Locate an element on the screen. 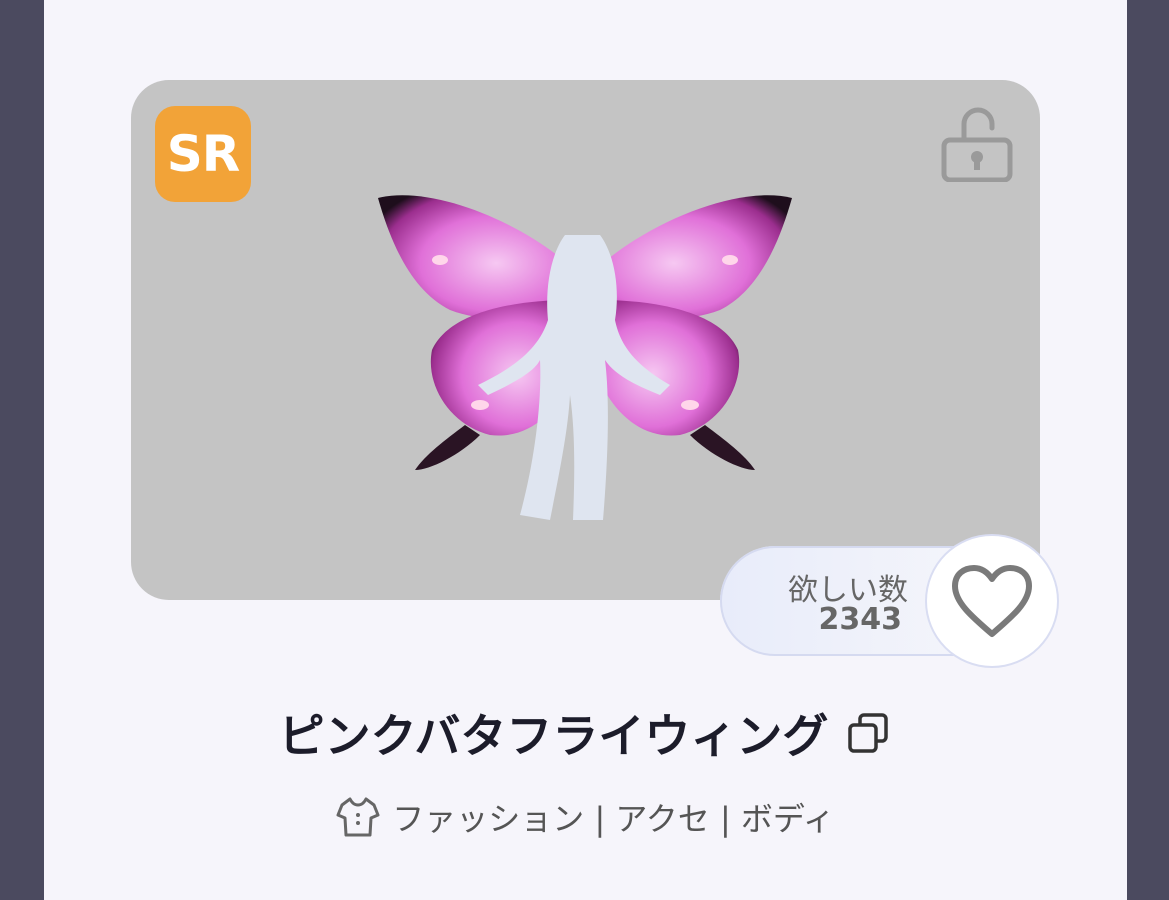 Image resolution: width=1169 pixels, height=900 pixels. item-title-row: ピンクバタフライウィング is located at coordinates (584, 733).